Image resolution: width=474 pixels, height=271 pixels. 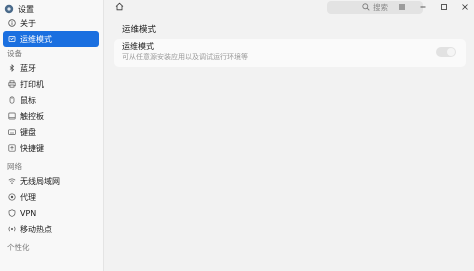 I want to click on maintenance-icon, so click(x=12, y=39).